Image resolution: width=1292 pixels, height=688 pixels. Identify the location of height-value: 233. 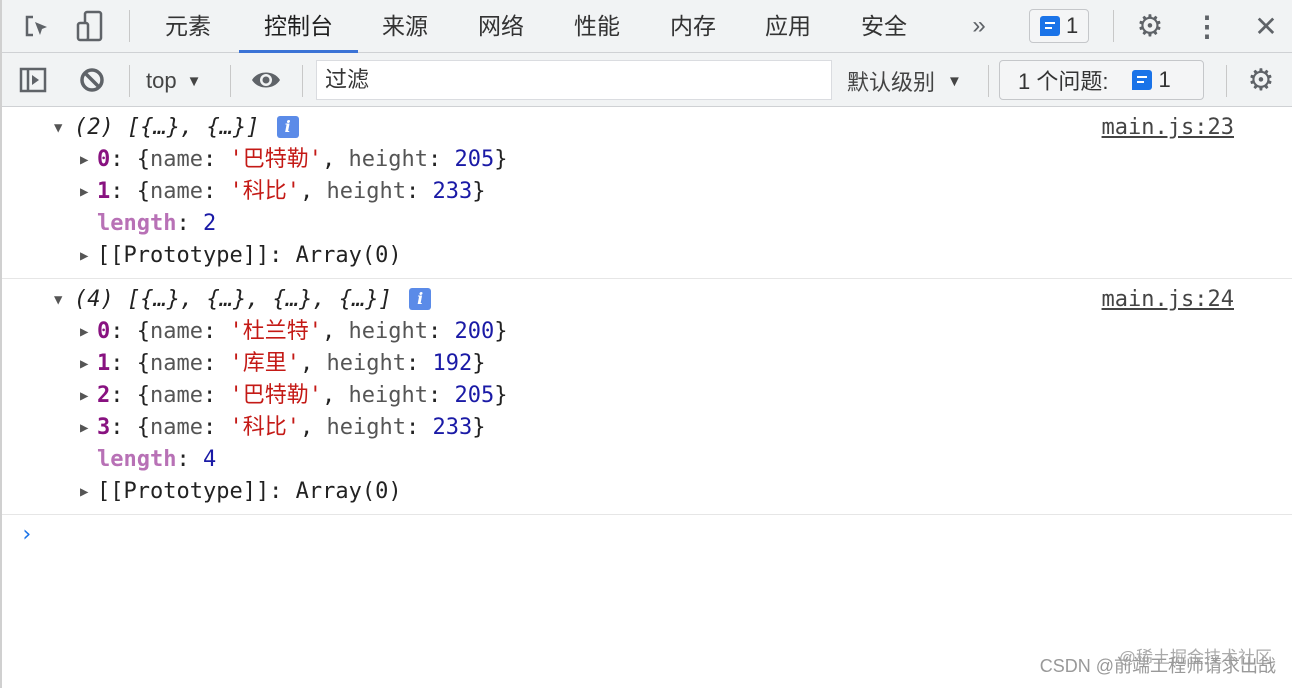
(452, 427).